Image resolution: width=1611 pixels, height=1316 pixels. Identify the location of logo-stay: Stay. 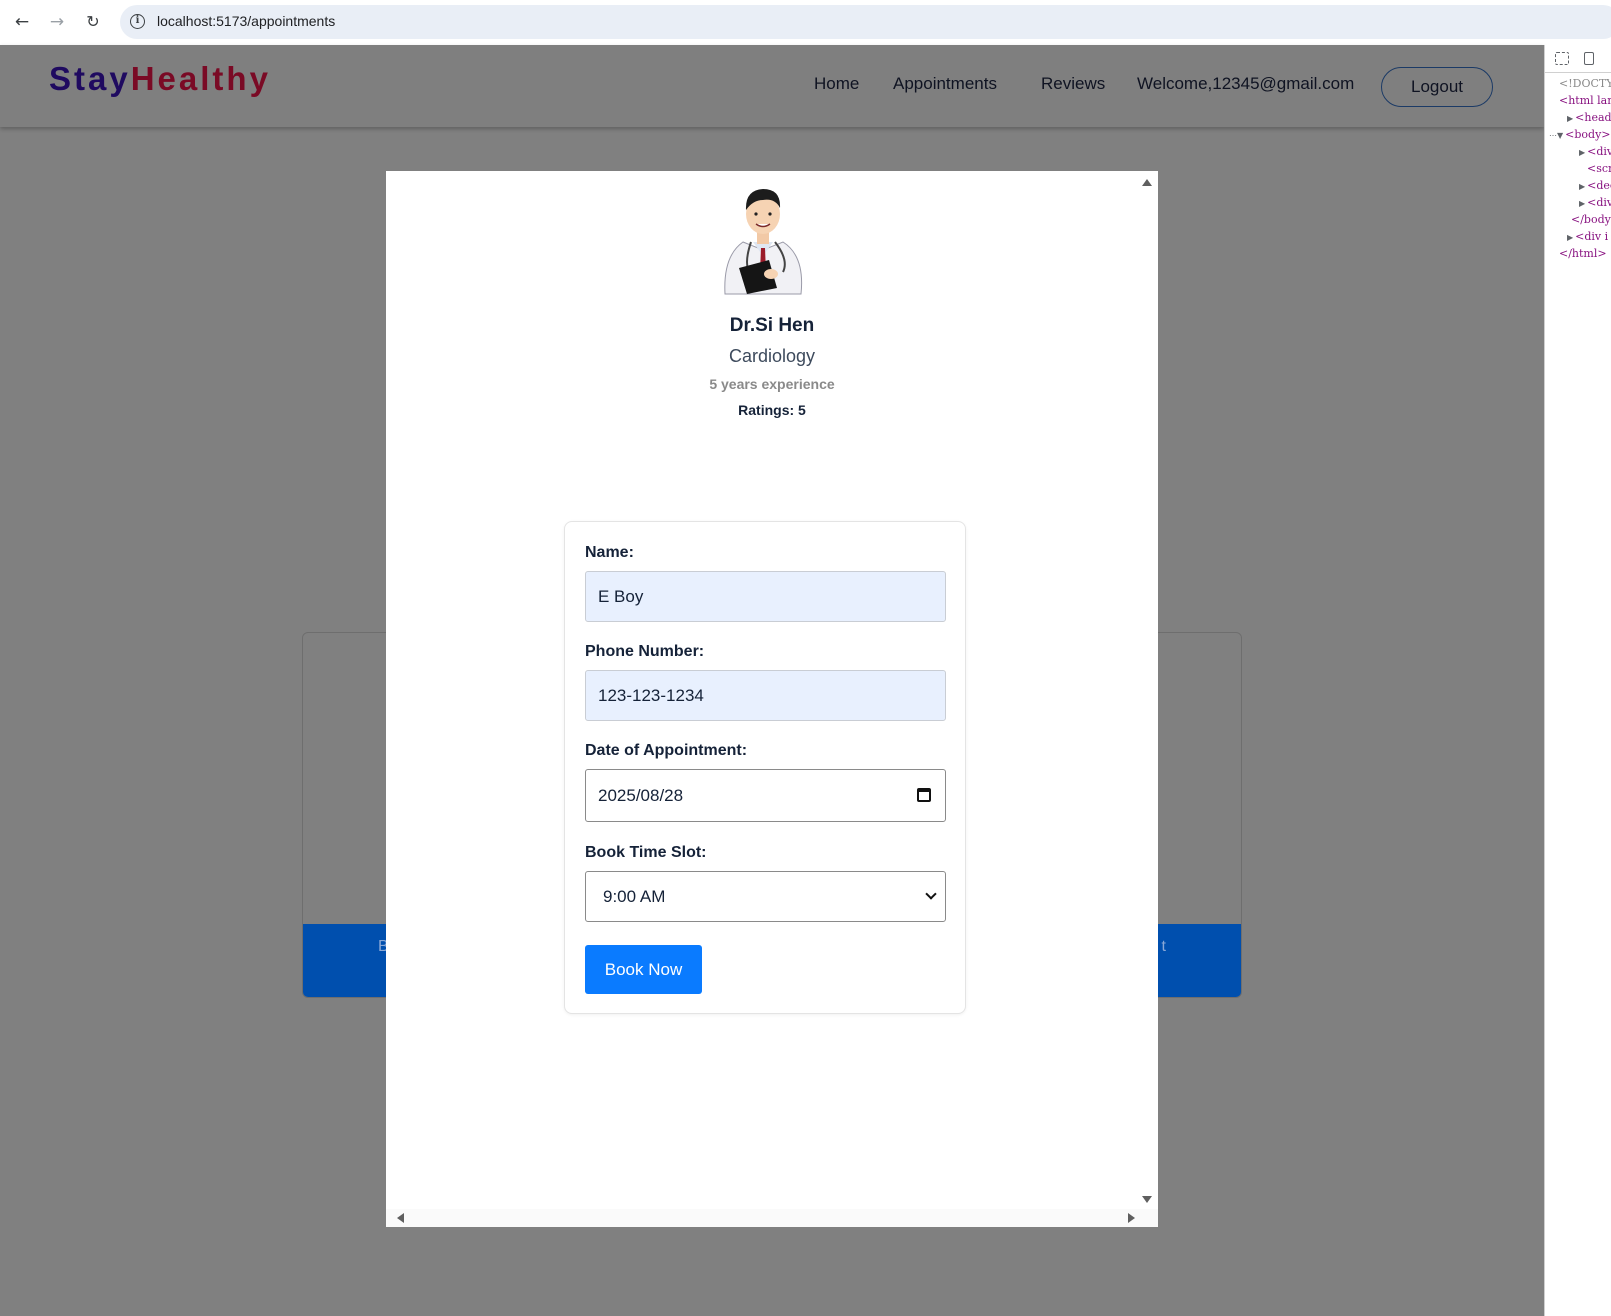
(90, 78).